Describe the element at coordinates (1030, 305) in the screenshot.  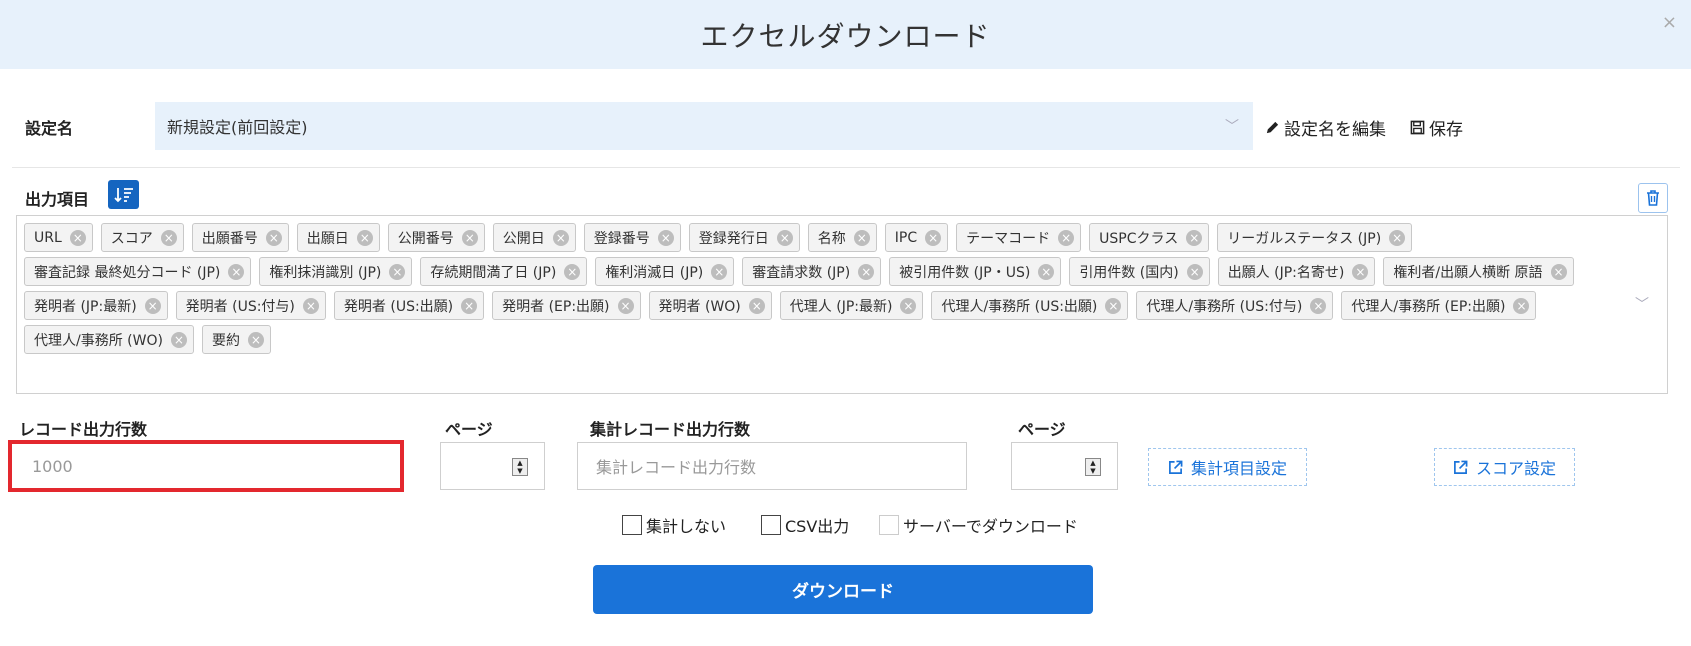
I see `output-item-tag: 代理人/事務所 (US:出願) ×` at that location.